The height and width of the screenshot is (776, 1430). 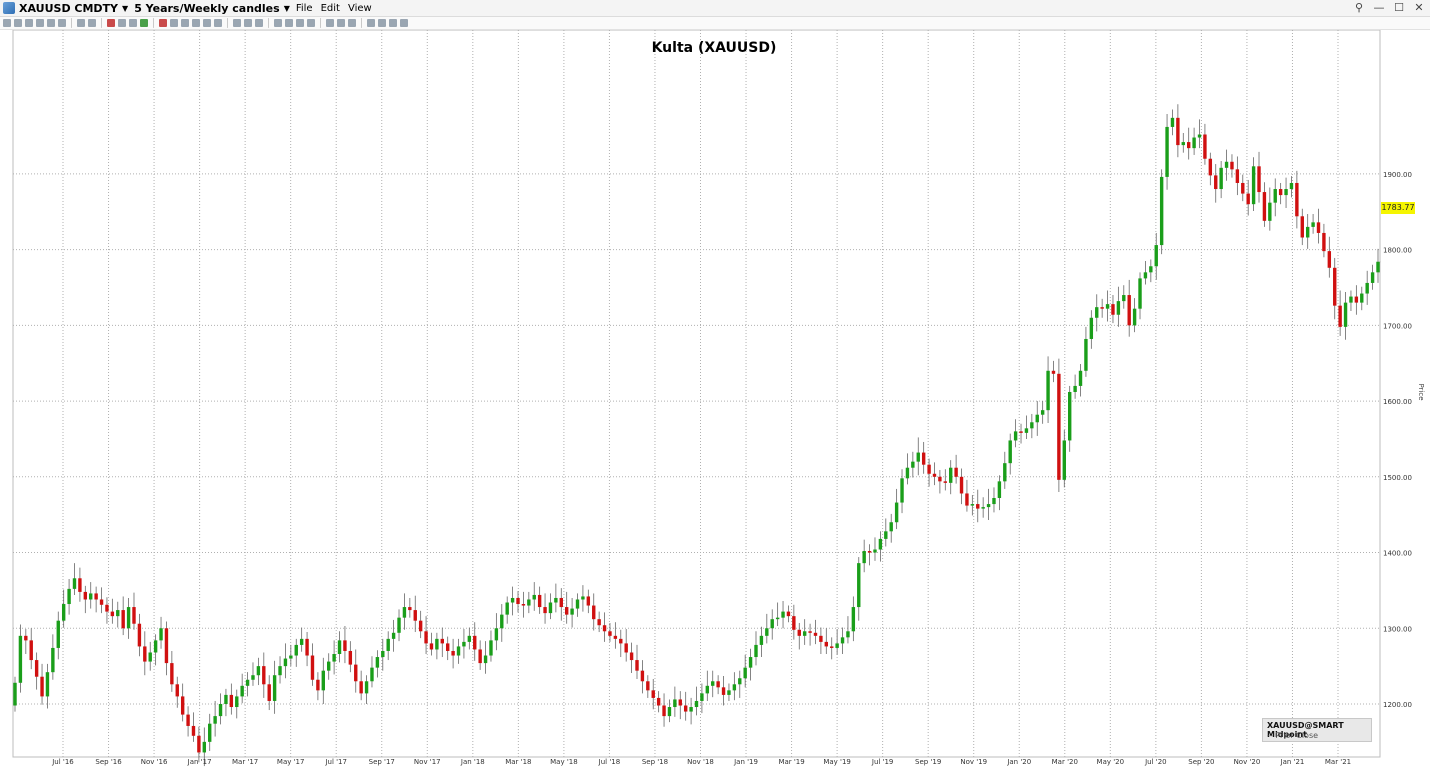 What do you see at coordinates (1359, 7) in the screenshot?
I see `link-icon: ⚲` at bounding box center [1359, 7].